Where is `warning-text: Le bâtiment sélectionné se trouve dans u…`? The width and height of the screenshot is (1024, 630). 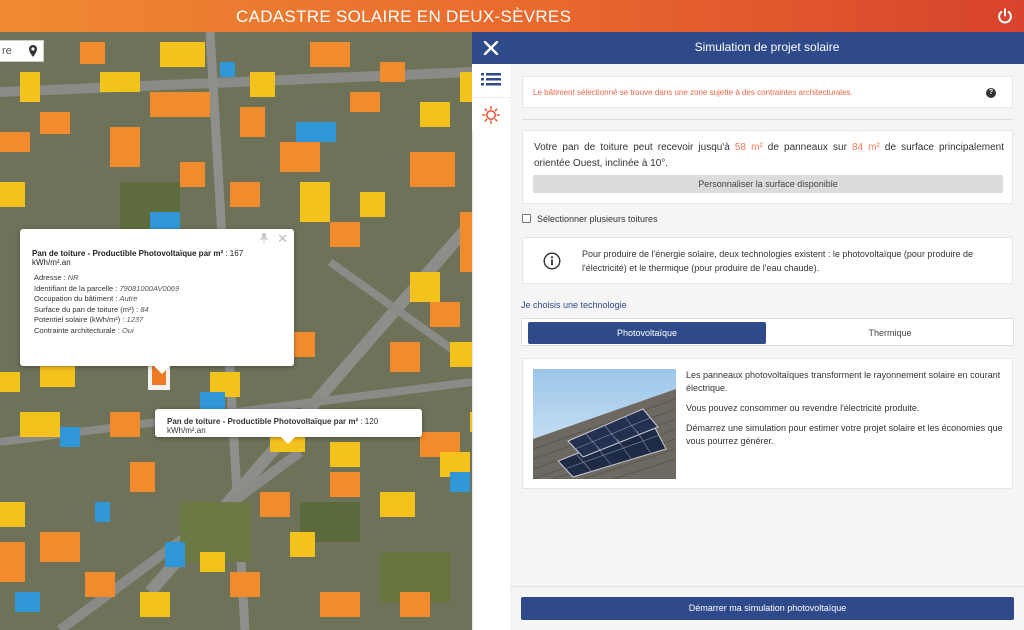
warning-text: Le bâtiment sélectionné se trouve dans u… is located at coordinates (693, 92).